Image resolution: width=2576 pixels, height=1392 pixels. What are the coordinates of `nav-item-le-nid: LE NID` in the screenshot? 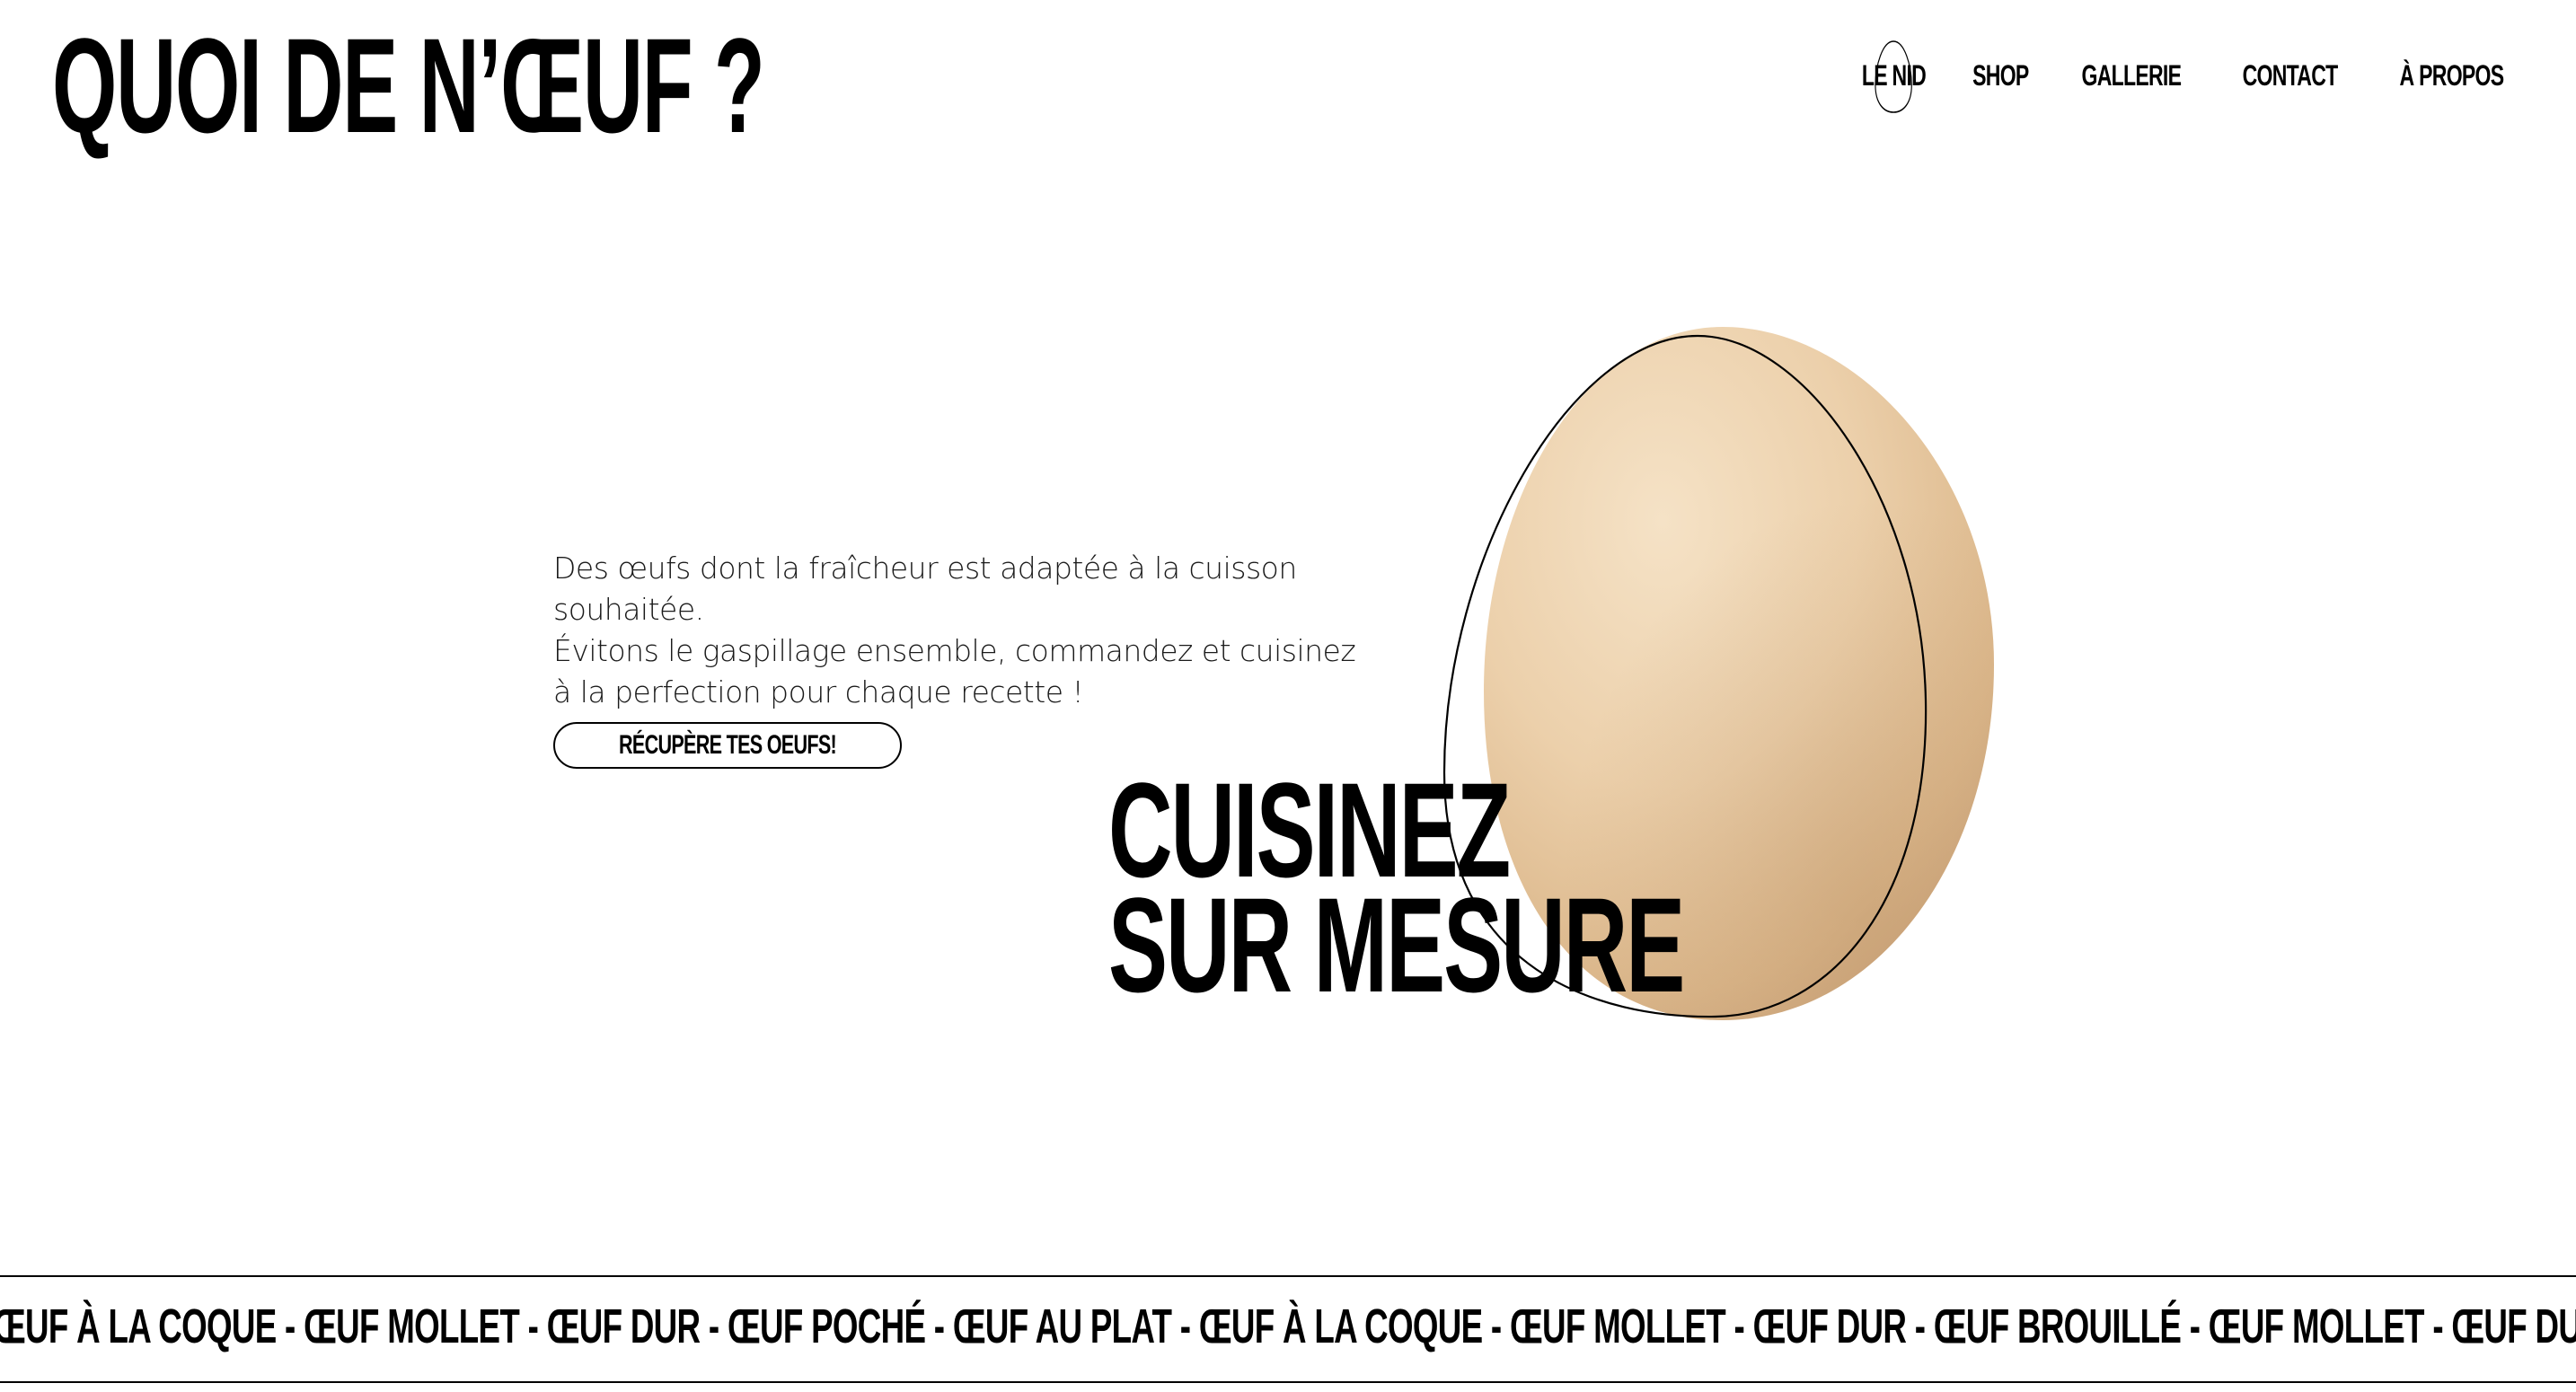 It's located at (1894, 76).